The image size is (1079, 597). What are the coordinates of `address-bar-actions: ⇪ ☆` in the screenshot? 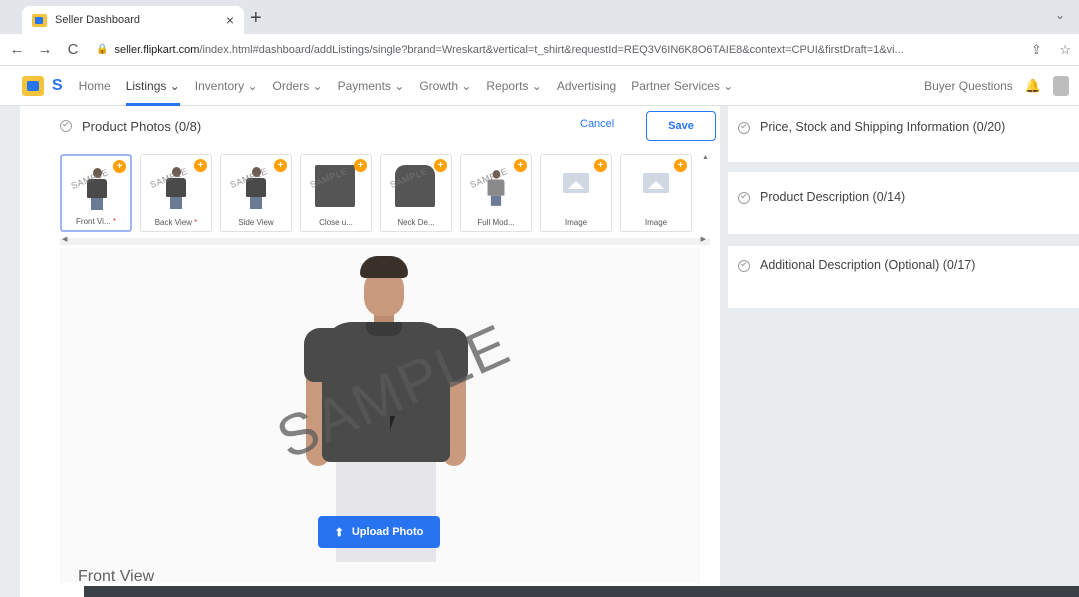 It's located at (1044, 50).